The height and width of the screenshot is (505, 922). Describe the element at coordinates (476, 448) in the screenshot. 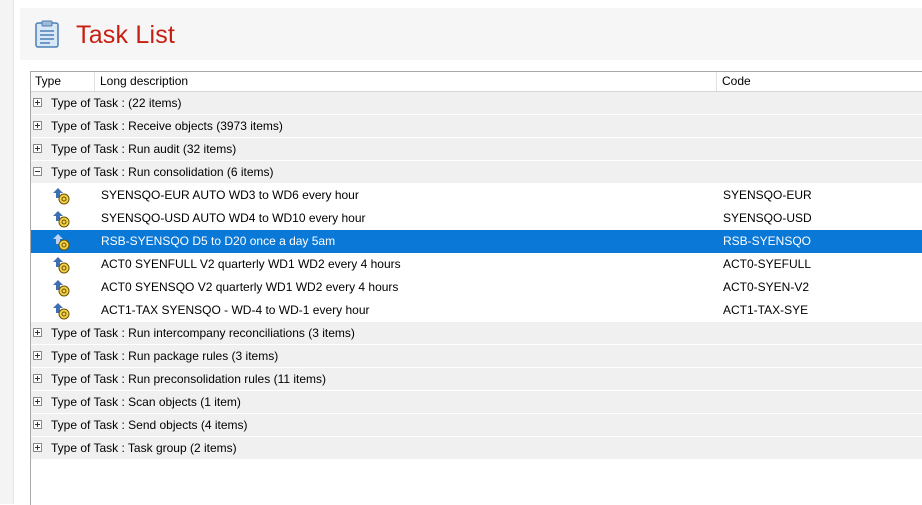

I see `group-row: Type of Task : Task group (2 items)` at that location.